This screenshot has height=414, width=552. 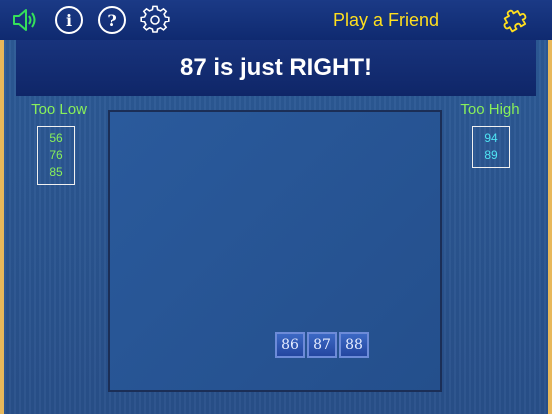 I want to click on result-banner: 87 is just RIGHT!, so click(x=276, y=68).